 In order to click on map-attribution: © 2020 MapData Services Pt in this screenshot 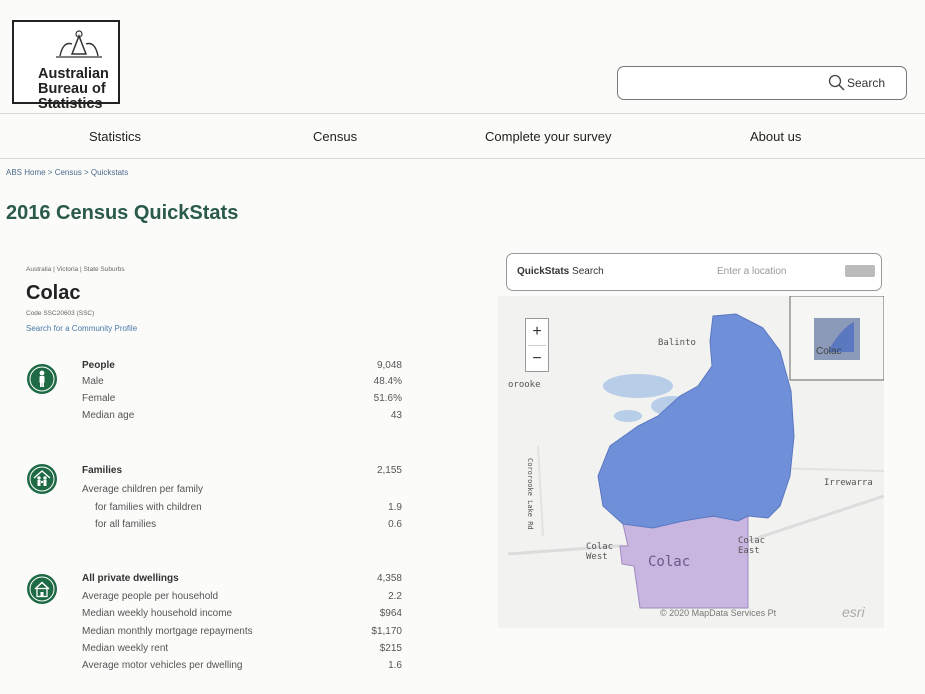, I will do `click(718, 613)`.